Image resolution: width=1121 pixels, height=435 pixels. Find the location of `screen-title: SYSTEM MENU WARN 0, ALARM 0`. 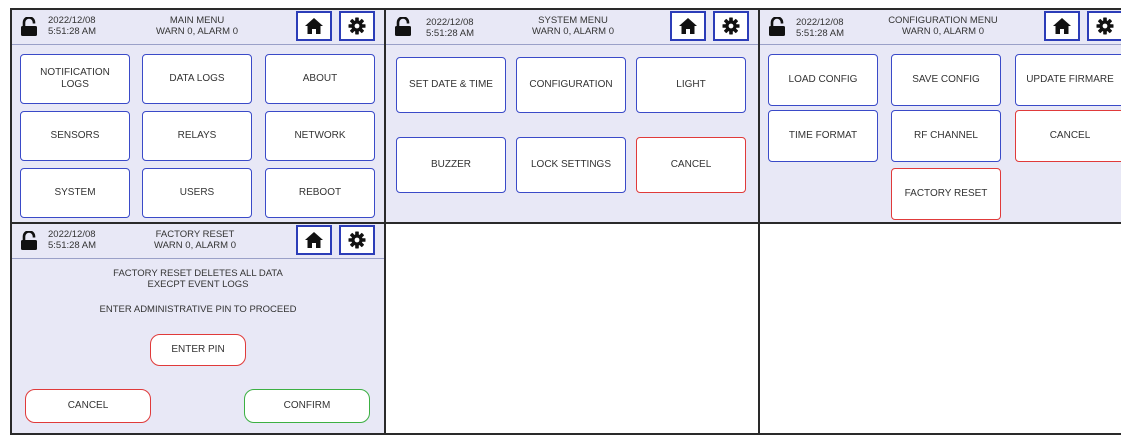

screen-title: SYSTEM MENU WARN 0, ALARM 0 is located at coordinates (573, 26).